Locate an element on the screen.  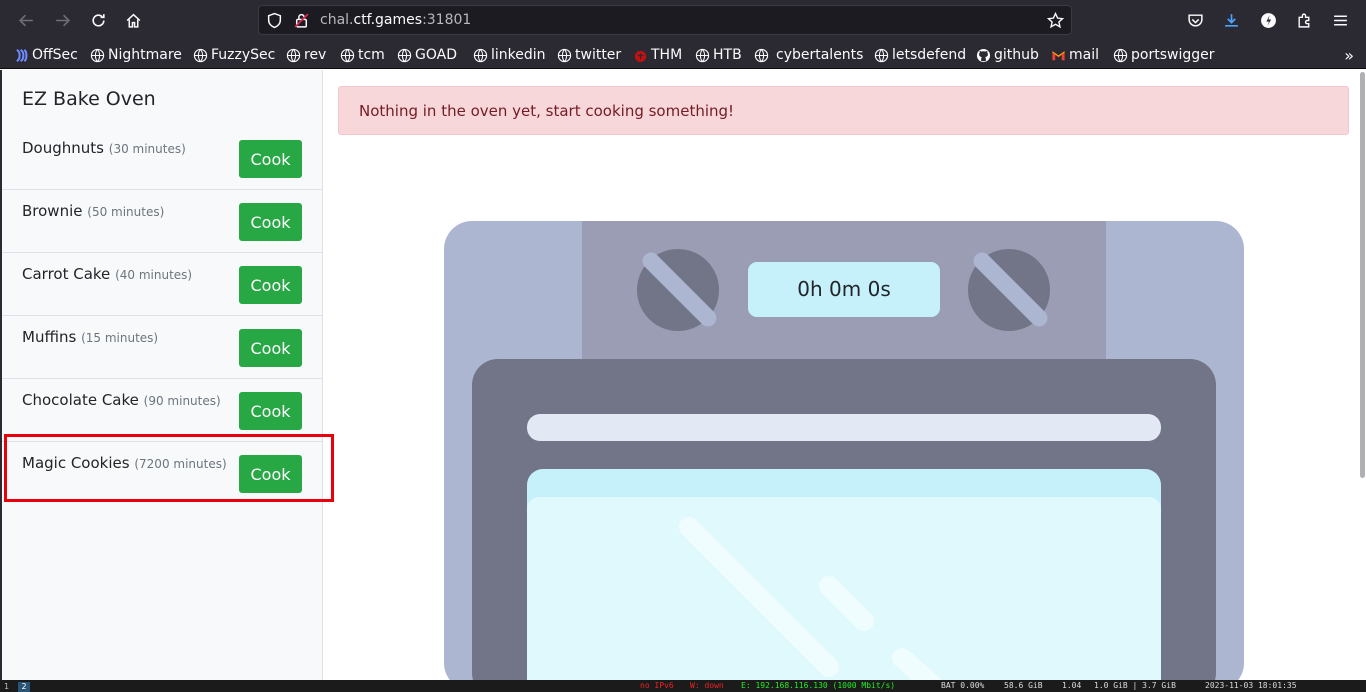
memory-status: 1.0 GiB | 3.7 GiB is located at coordinates (1135, 685).